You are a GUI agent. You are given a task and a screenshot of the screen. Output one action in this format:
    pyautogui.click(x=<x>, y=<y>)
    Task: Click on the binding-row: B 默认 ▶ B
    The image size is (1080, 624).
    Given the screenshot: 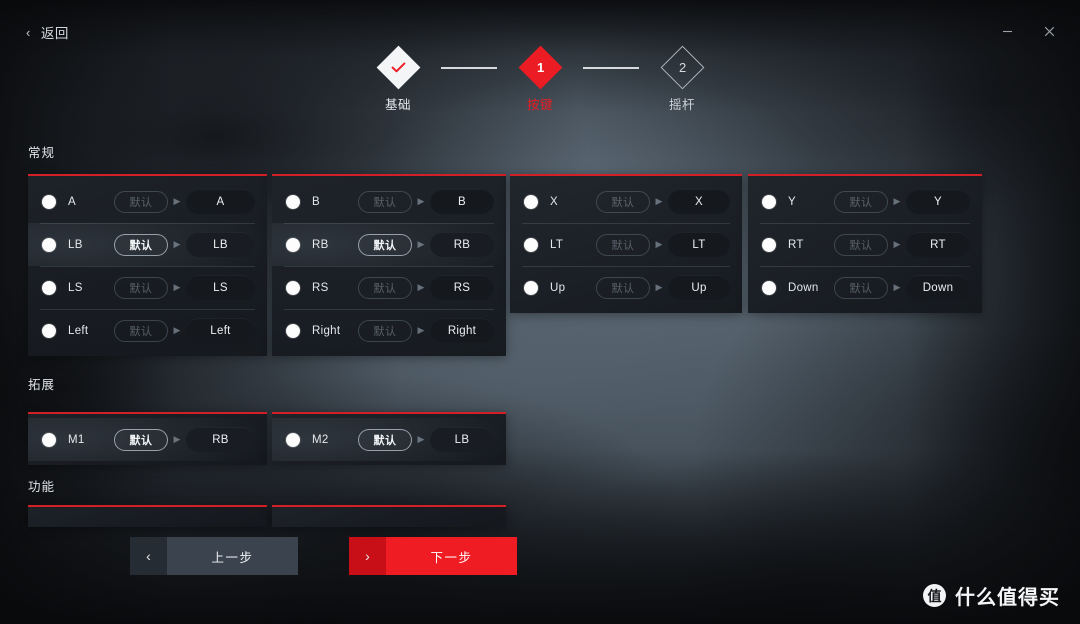 What is the action you would take?
    pyautogui.click(x=389, y=201)
    